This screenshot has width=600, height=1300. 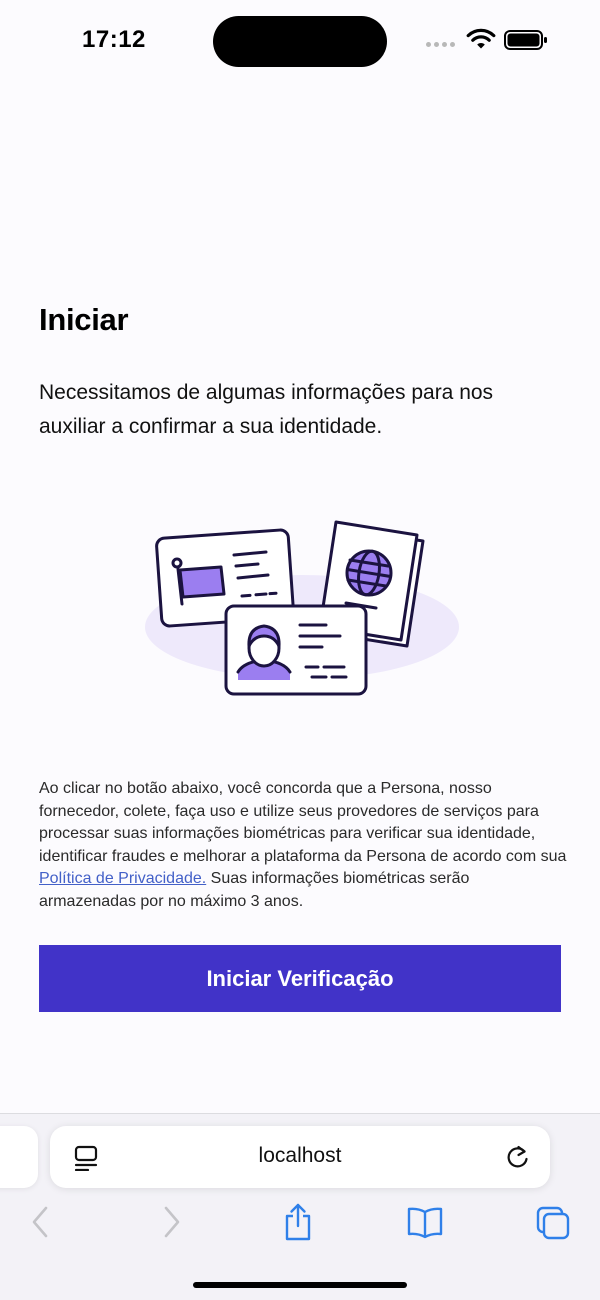 What do you see at coordinates (425, 1224) in the screenshot?
I see `bookmarks-icon` at bounding box center [425, 1224].